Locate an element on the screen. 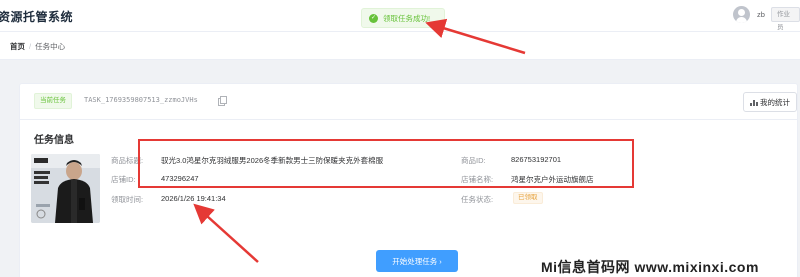  shop-id-label: 店铺ID: is located at coordinates (123, 179).